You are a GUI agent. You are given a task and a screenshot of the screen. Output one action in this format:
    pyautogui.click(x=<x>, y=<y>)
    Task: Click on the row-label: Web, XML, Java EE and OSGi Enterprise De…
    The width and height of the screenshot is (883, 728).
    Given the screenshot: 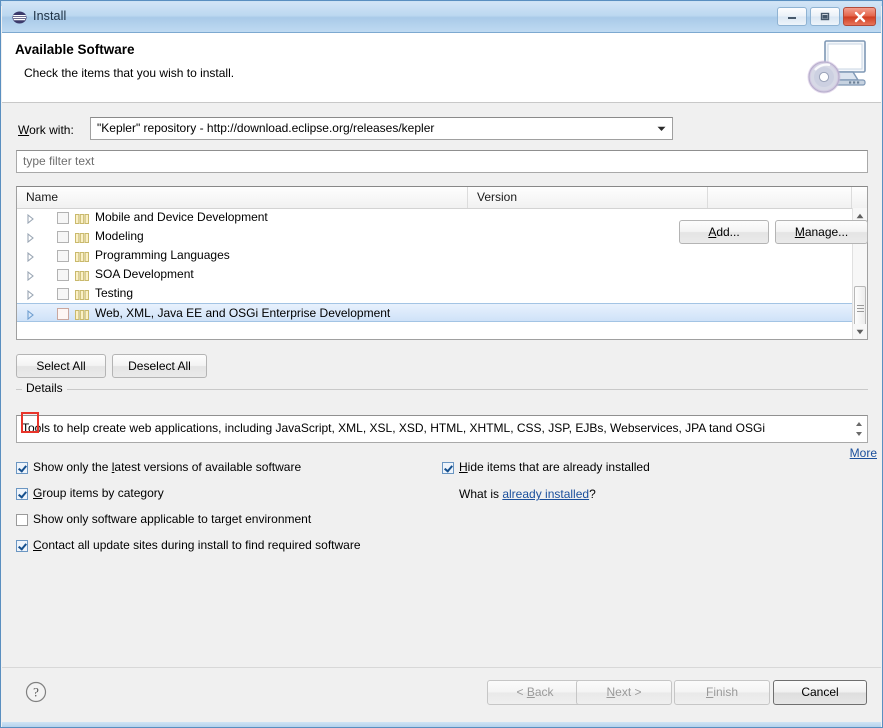 What is the action you would take?
    pyautogui.click(x=243, y=313)
    